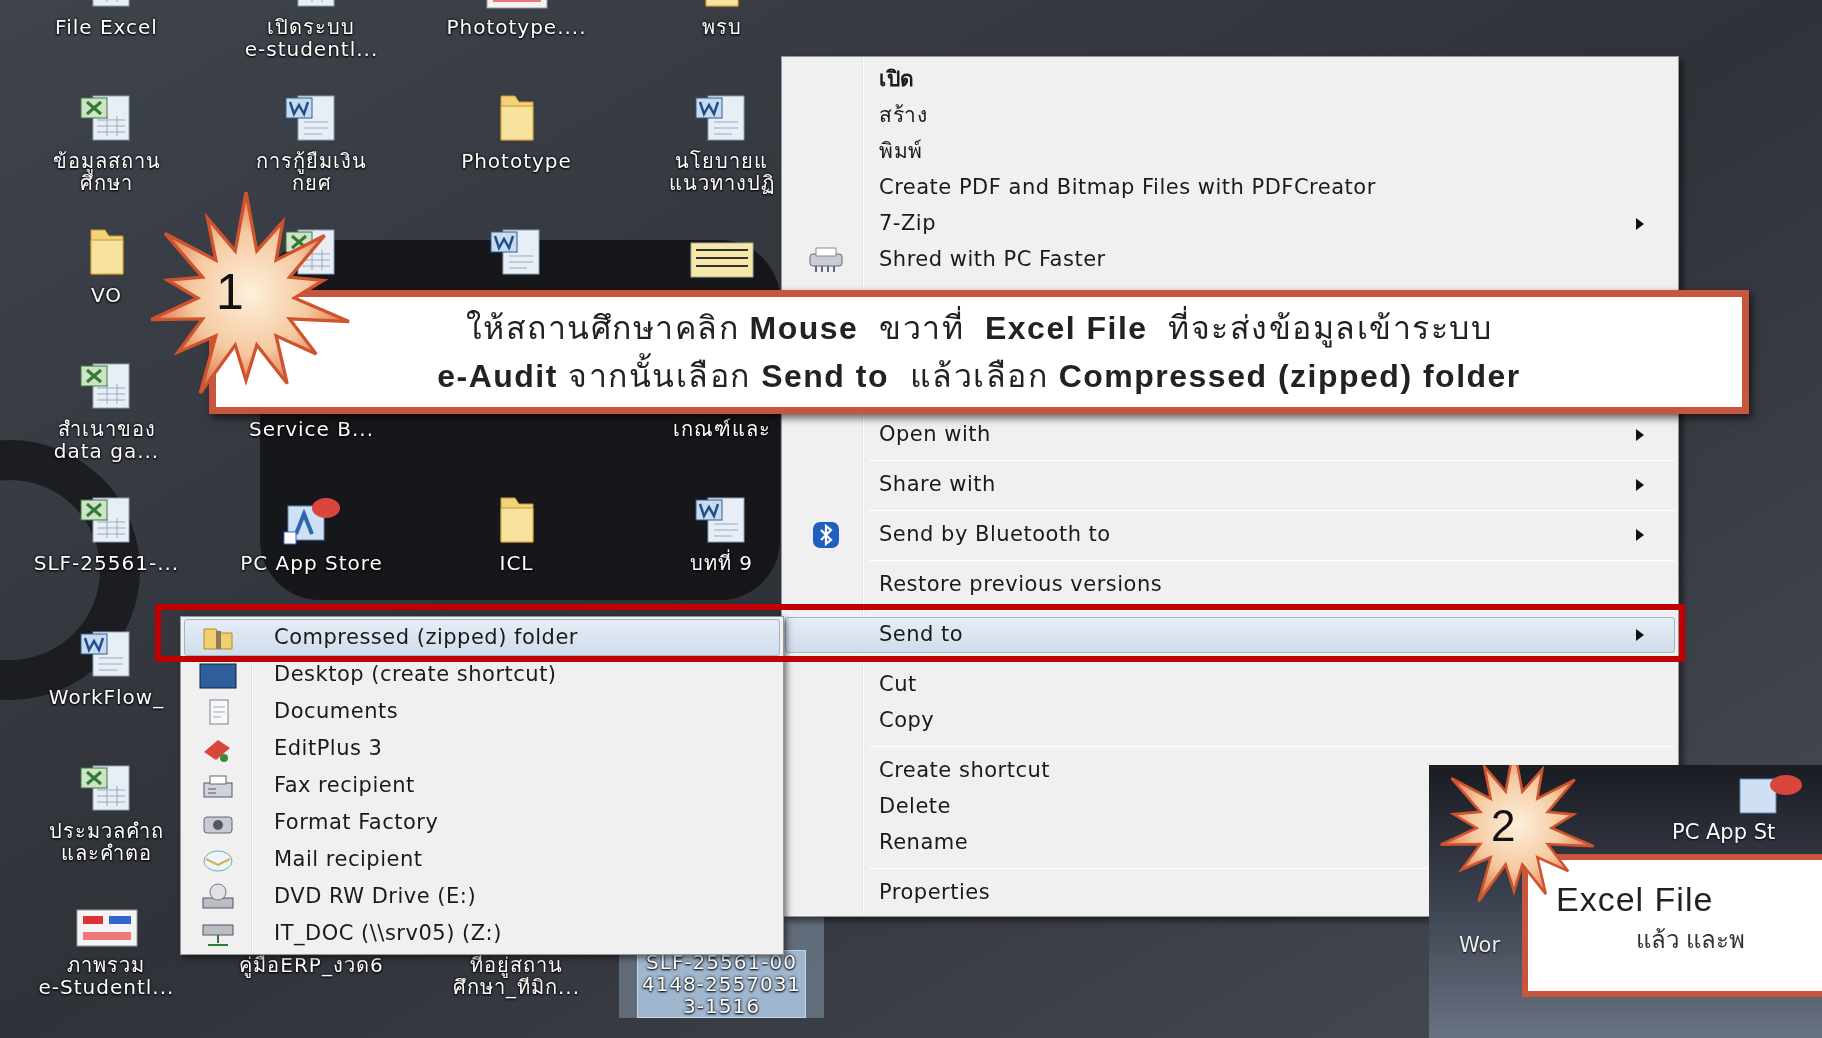 The height and width of the screenshot is (1038, 1822). What do you see at coordinates (826, 260) in the screenshot?
I see `shredder-icon` at bounding box center [826, 260].